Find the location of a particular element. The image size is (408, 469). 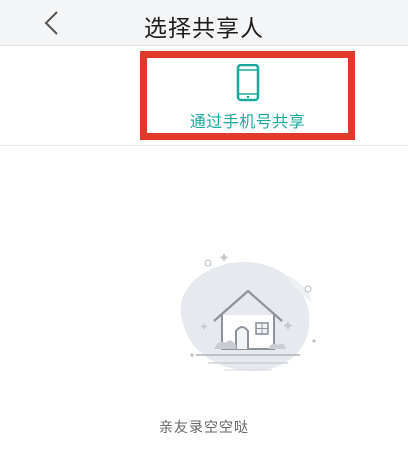

share-by-phone-button: 通过手机号共享 is located at coordinates (247, 95).